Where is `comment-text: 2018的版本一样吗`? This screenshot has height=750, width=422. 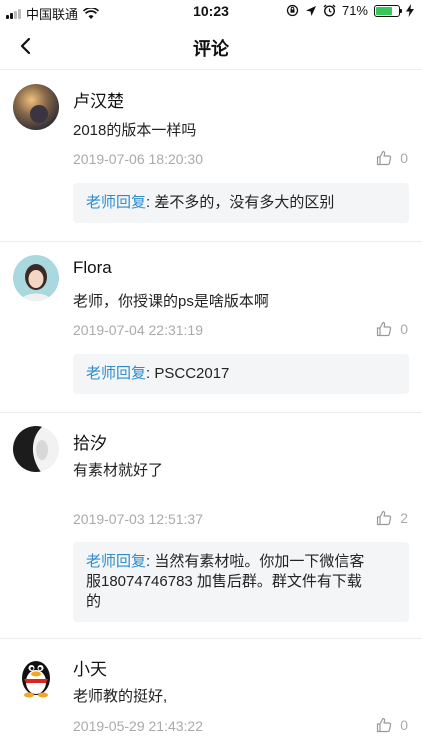
comment-text: 2018的版本一样吗 is located at coordinates (135, 130).